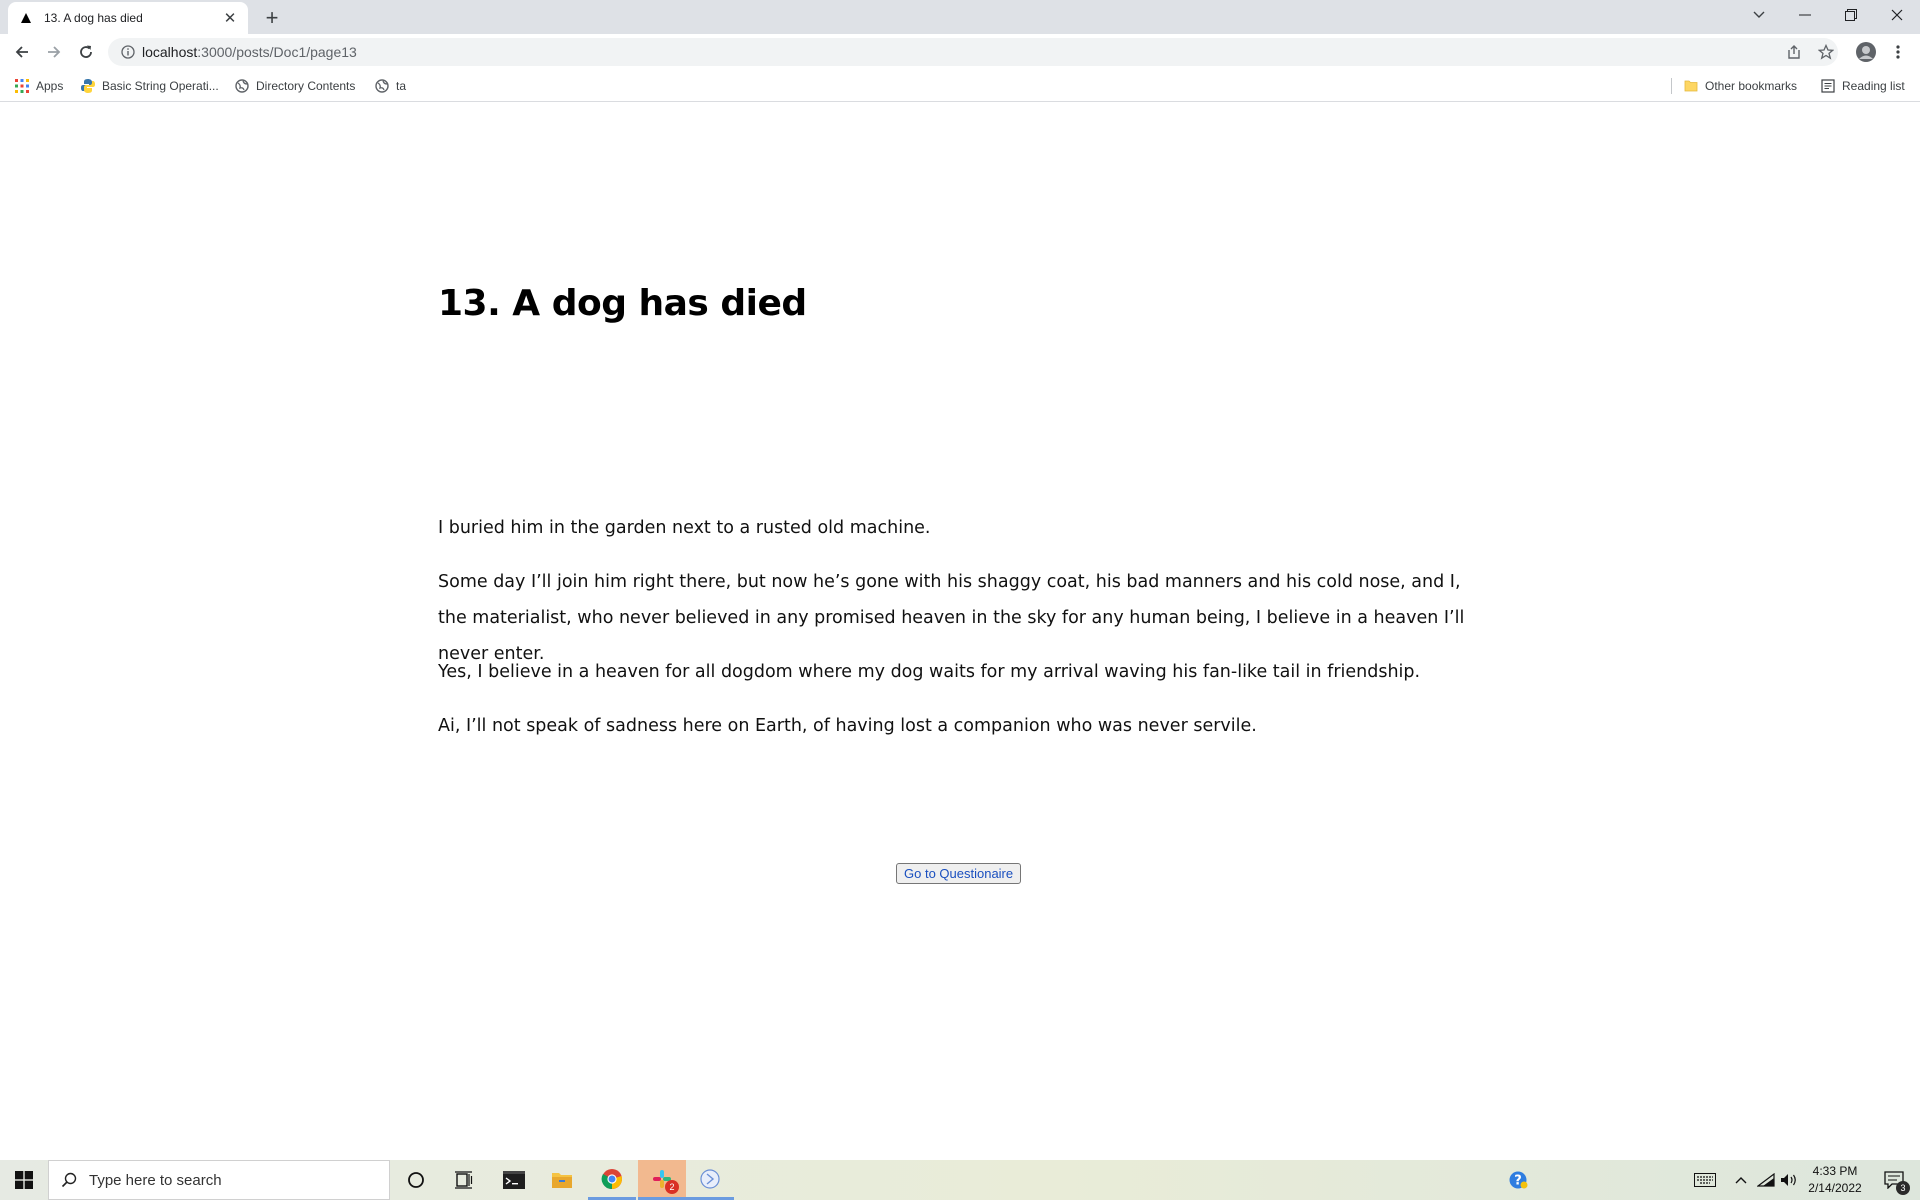 Image resolution: width=1920 pixels, height=1200 pixels. What do you see at coordinates (1671, 86) in the screenshot?
I see `bookmarks-divider` at bounding box center [1671, 86].